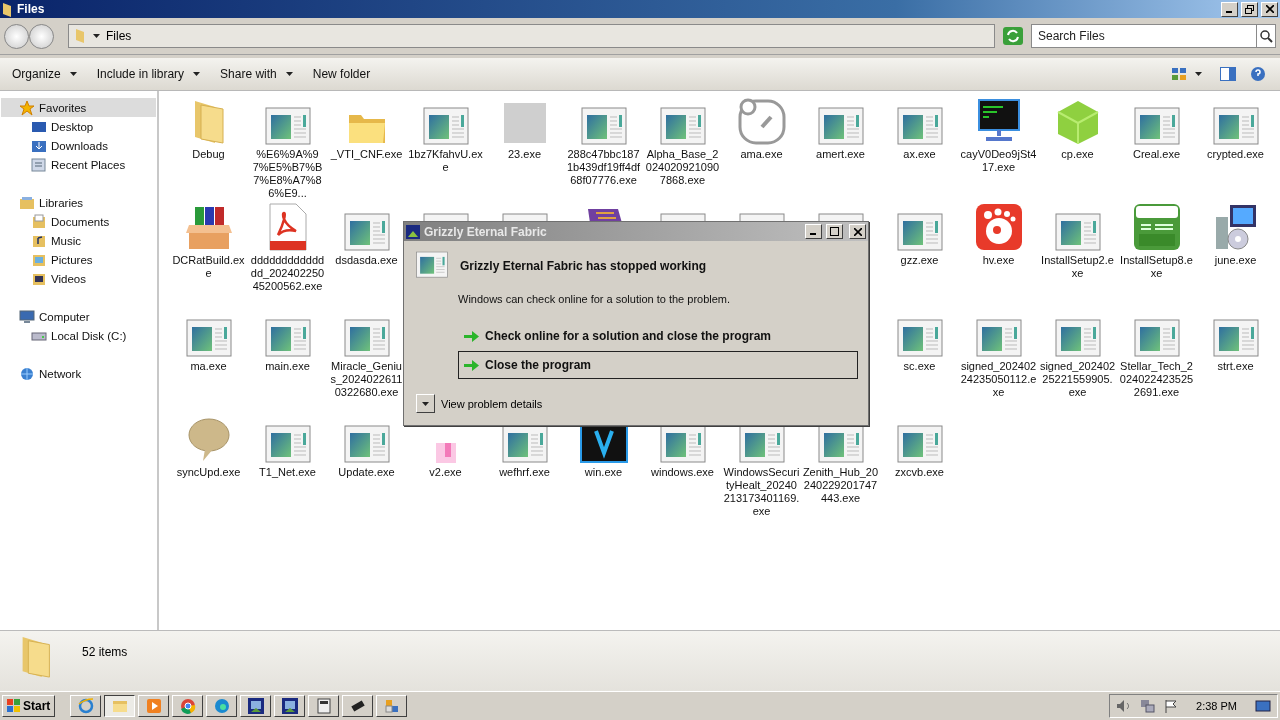  What do you see at coordinates (208, 154) in the screenshot?
I see `file-name: Debug` at bounding box center [208, 154].